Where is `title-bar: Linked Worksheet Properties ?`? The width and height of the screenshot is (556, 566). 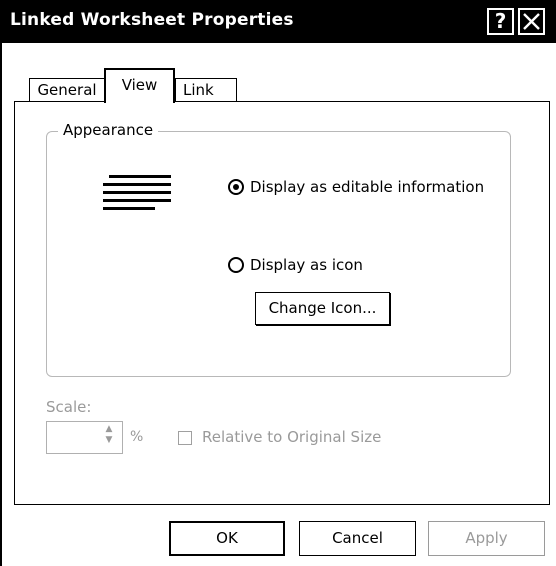
title-bar: Linked Worksheet Properties ? is located at coordinates (278, 21).